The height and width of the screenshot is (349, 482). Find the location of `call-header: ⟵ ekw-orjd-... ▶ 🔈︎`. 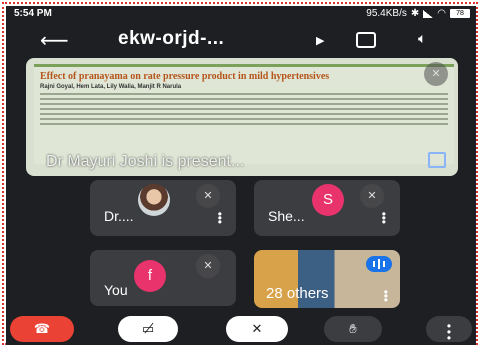

call-header: ⟵ ekw-orjd-... ▶ 🔈︎ is located at coordinates (241, 40).